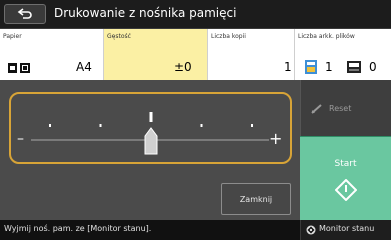 The height and width of the screenshot is (240, 391). What do you see at coordinates (311, 230) in the screenshot?
I see `status-monitor-icon` at bounding box center [311, 230].